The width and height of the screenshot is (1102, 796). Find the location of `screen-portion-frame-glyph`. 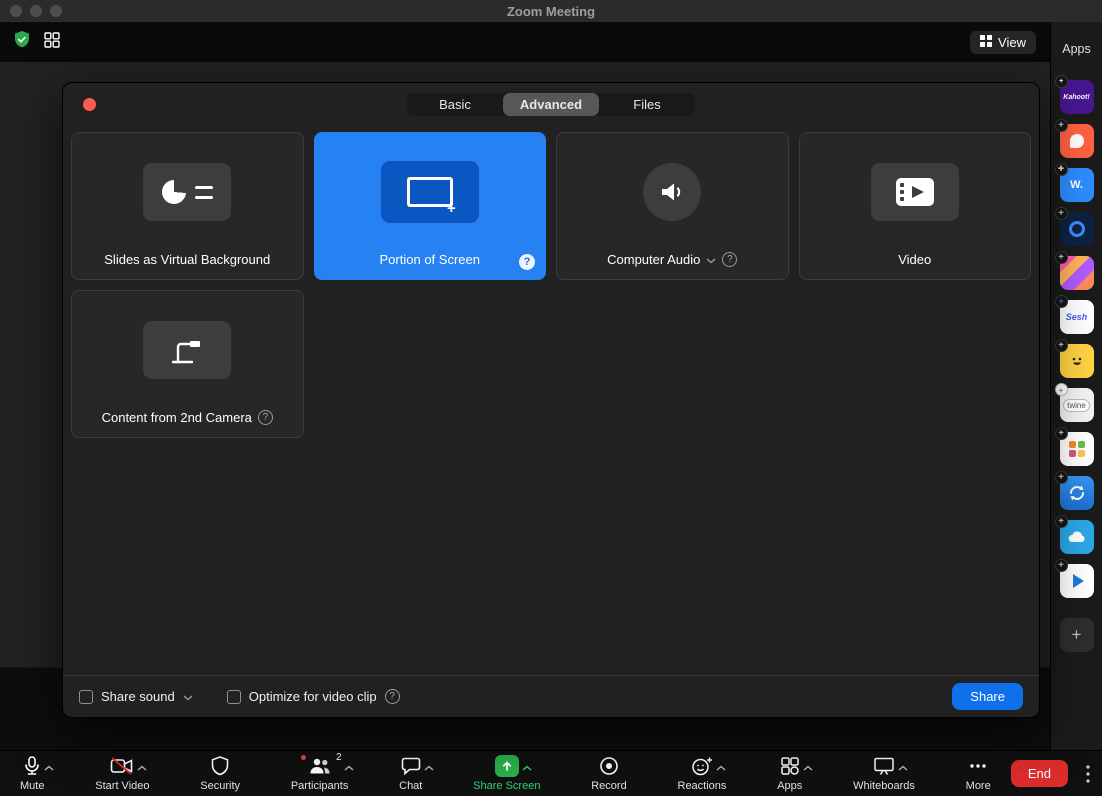

screen-portion-frame-glyph is located at coordinates (431, 197).